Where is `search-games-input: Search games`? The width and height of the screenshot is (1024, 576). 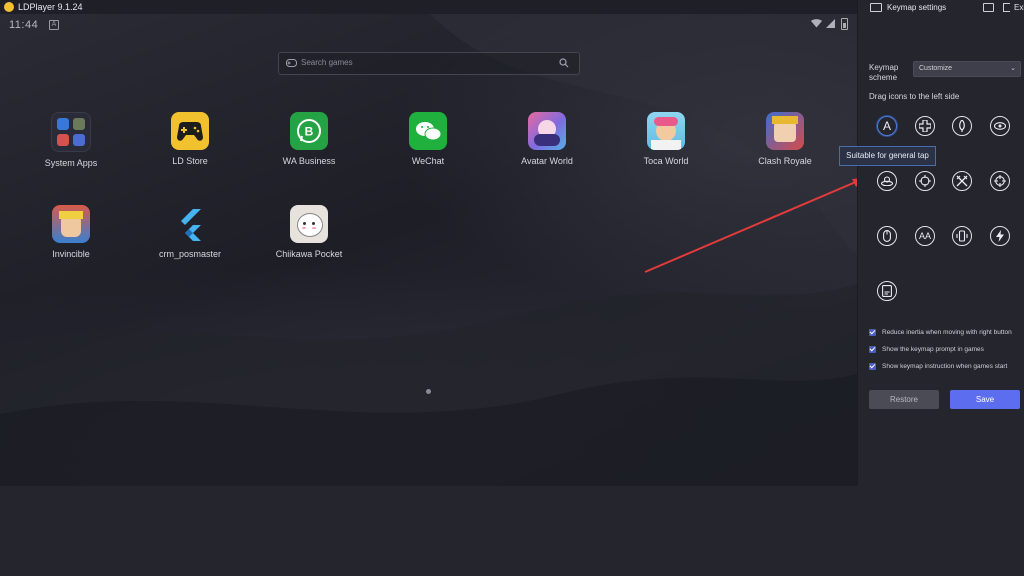
search-games-input: Search games is located at coordinates (429, 63).